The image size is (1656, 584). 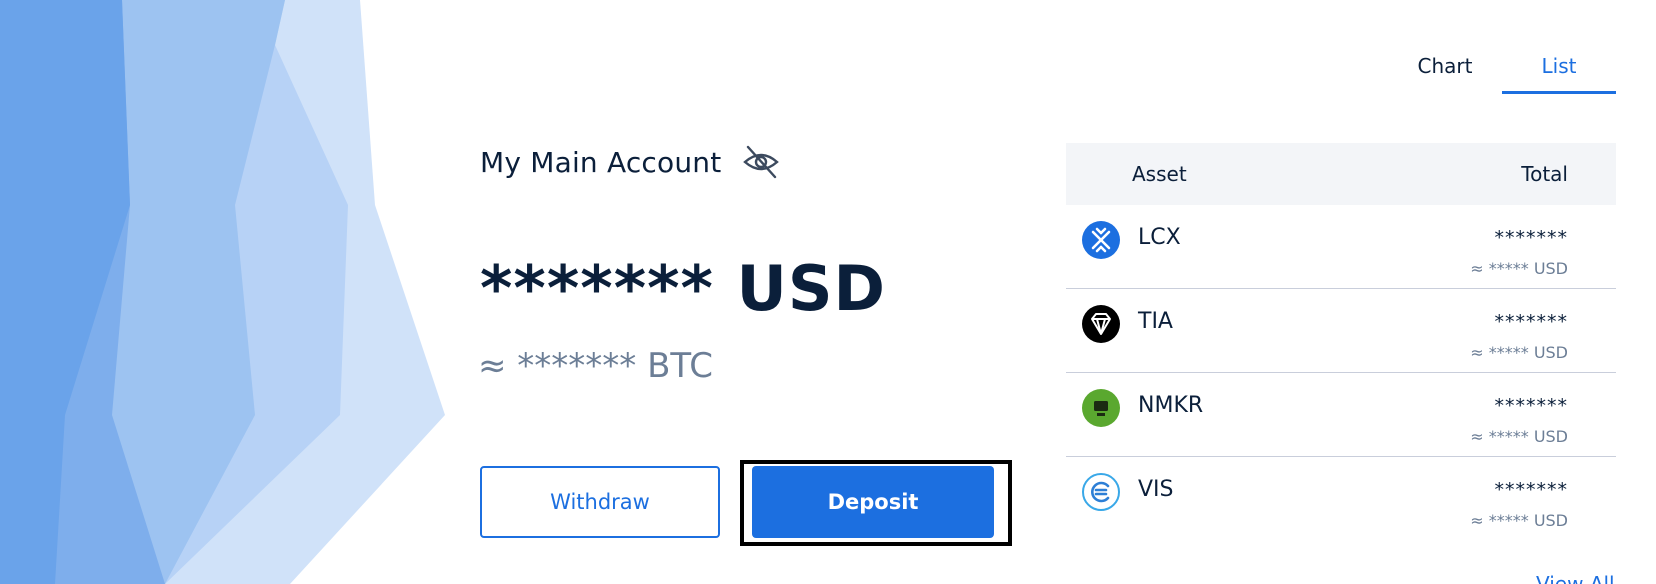 I want to click on tab-chart: Chart, so click(x=1445, y=71).